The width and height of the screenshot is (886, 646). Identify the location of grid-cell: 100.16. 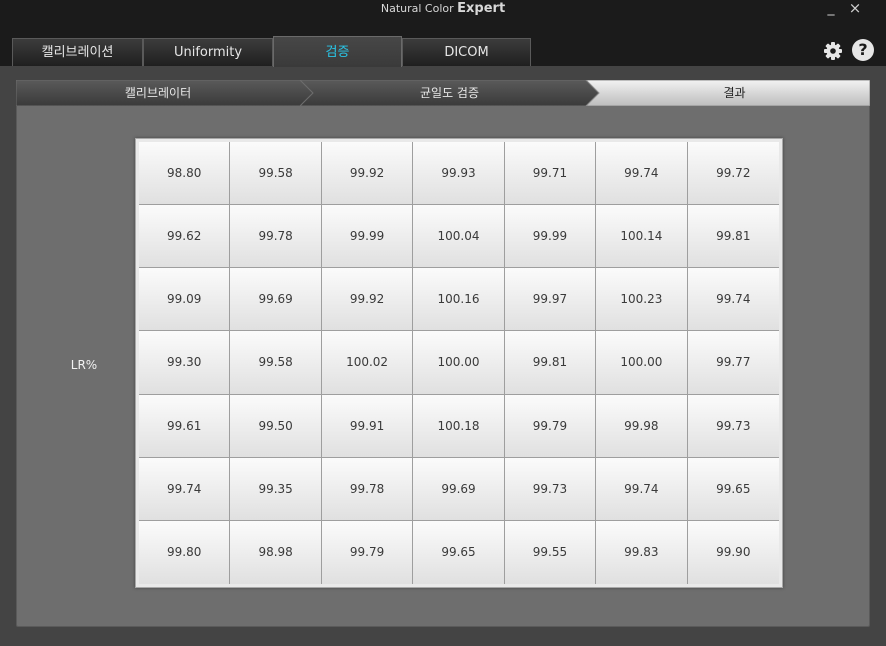
(459, 300).